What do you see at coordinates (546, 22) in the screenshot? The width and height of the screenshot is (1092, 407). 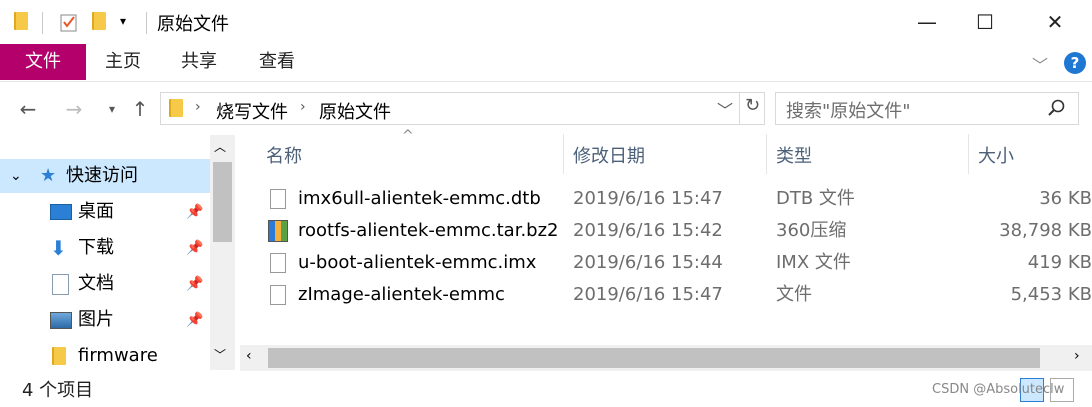 I see `title-bar: ▾ 原始文件 — ☐ ✕` at bounding box center [546, 22].